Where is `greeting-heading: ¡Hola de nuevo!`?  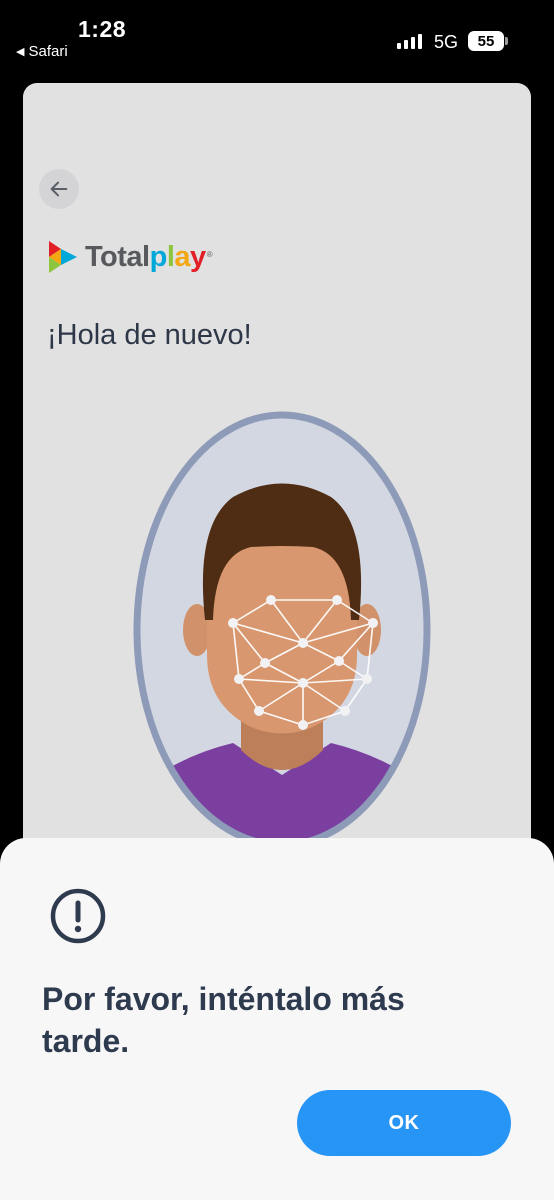 greeting-heading: ¡Hola de nuevo! is located at coordinates (149, 335).